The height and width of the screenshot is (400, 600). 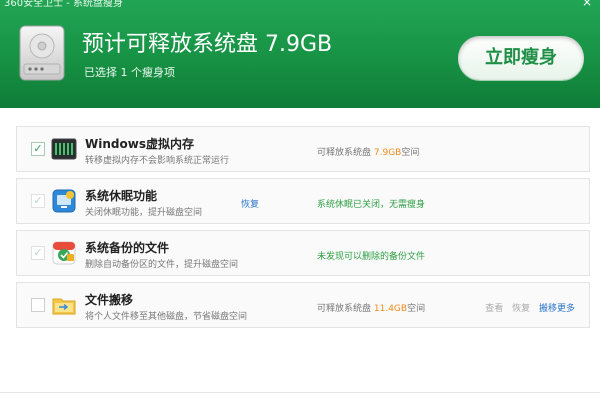 I want to click on file-move-actions: 查看 恢复 搬移更多, so click(x=530, y=307).